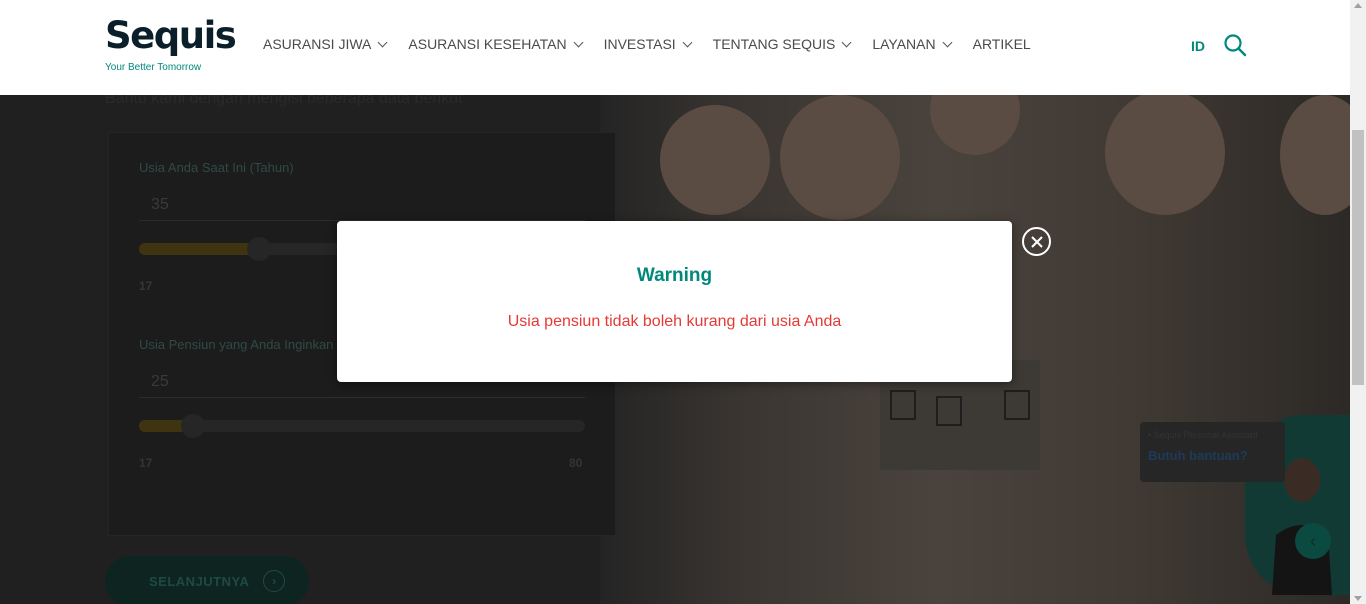 Image resolution: width=1366 pixels, height=604 pixels. I want to click on logo-wordmark: Sequis, so click(171, 35).